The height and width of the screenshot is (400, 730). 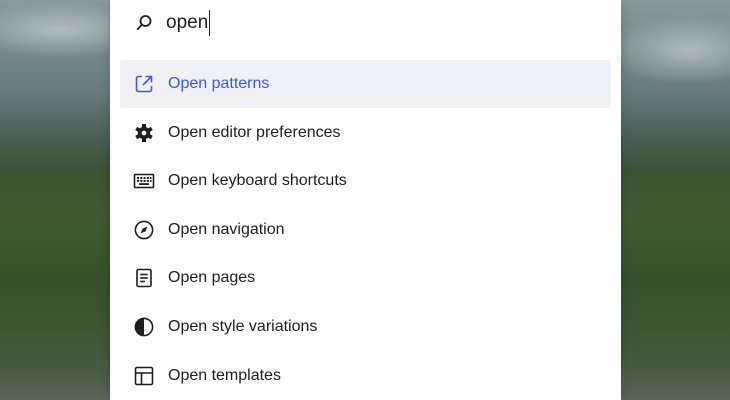 I want to click on search-input: open, so click(x=188, y=23).